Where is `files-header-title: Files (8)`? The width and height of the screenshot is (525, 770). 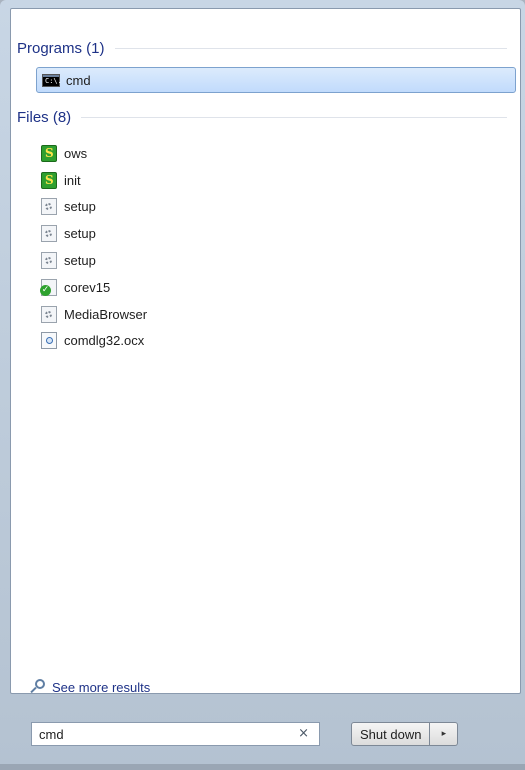 files-header-title: Files (8) is located at coordinates (44, 117).